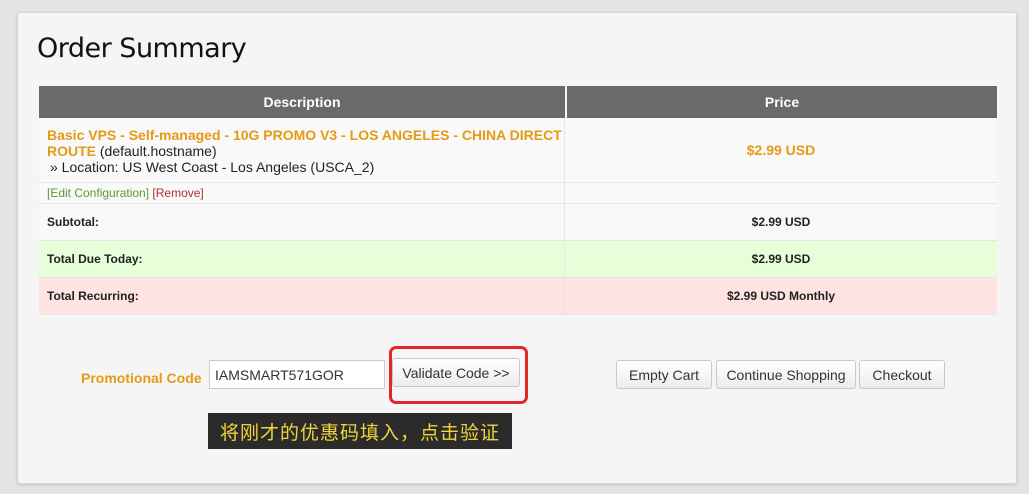 This screenshot has height=494, width=1029. I want to click on item-price: $2.99 USD, so click(781, 150).